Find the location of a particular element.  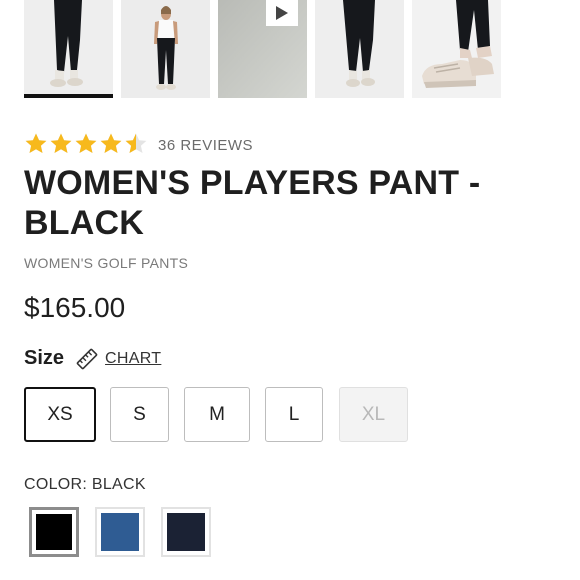

size-chart-link: CHART is located at coordinates (133, 359).